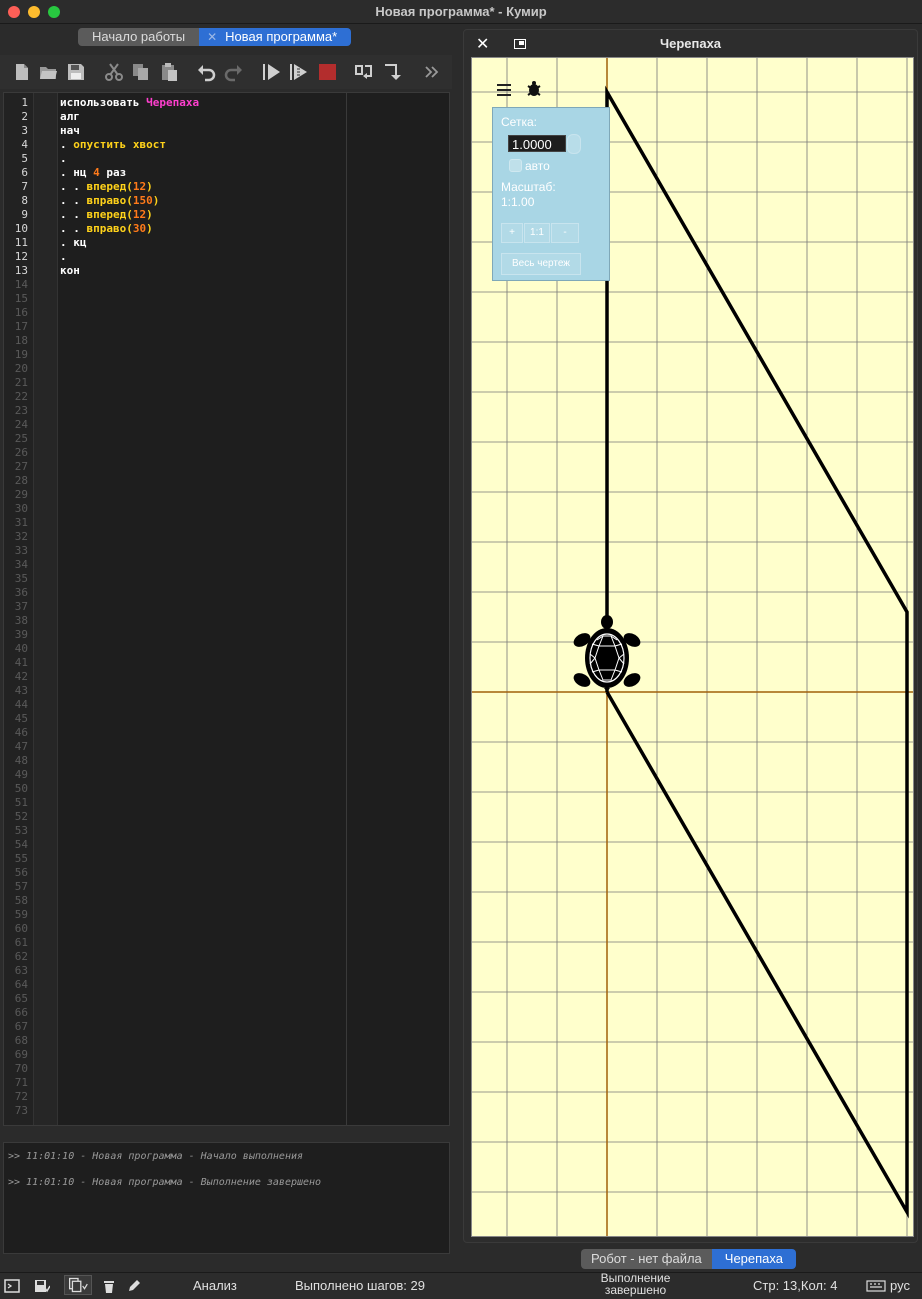 The image size is (922, 1299). Describe the element at coordinates (21, 452) in the screenshot. I see `line-number: 26` at that location.